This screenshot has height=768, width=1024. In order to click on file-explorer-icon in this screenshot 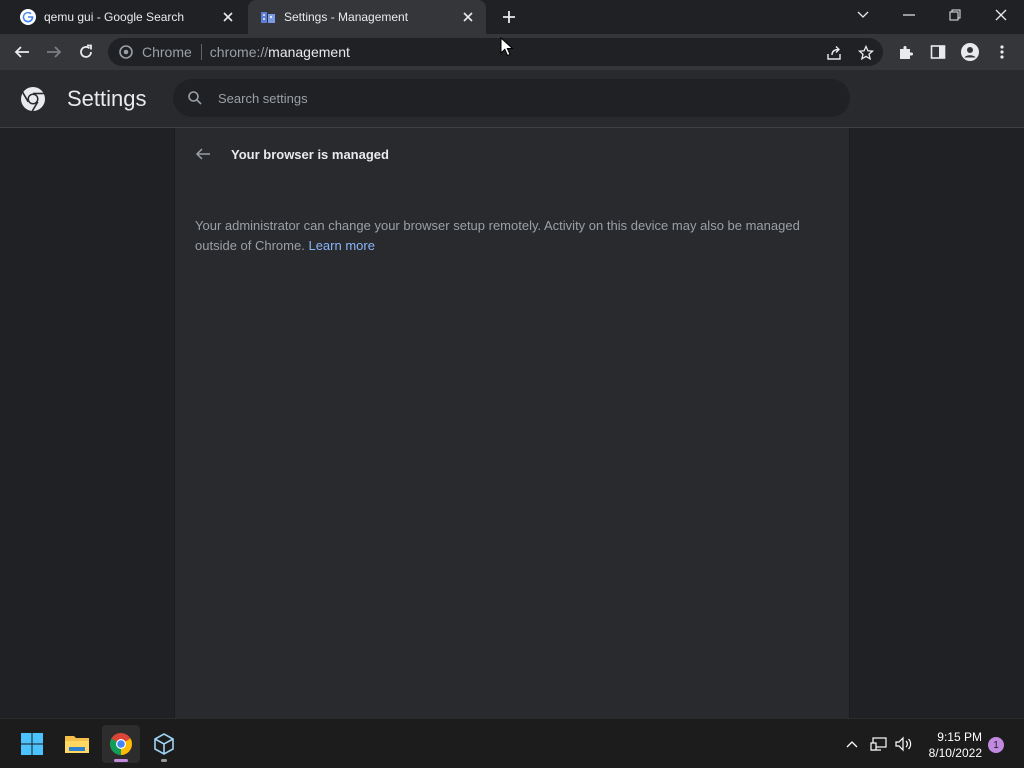, I will do `click(77, 744)`.